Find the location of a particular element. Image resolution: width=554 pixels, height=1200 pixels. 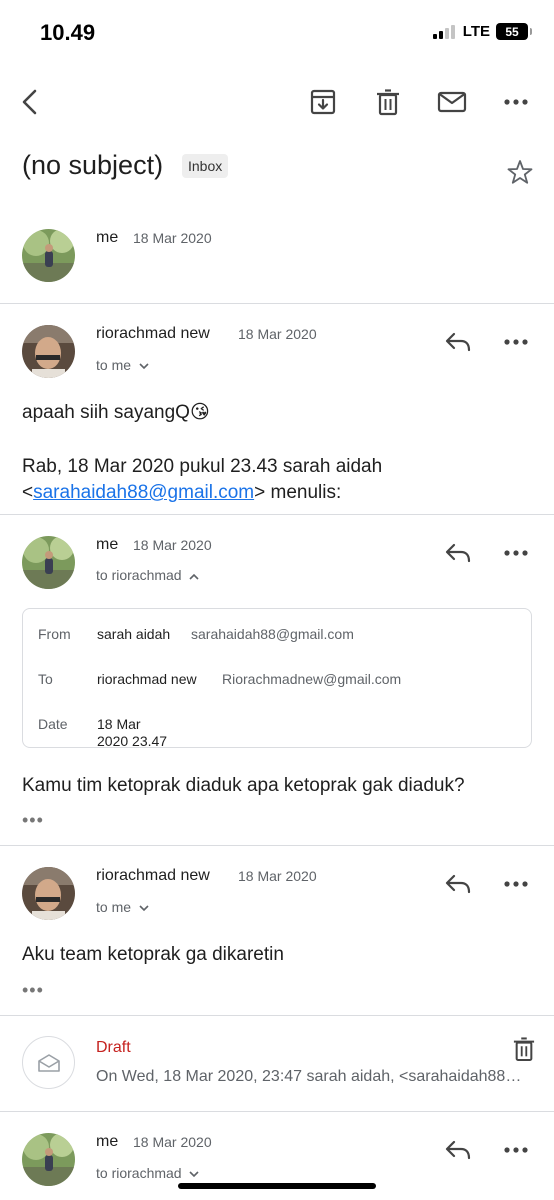

draft-avatar is located at coordinates (48, 1062).